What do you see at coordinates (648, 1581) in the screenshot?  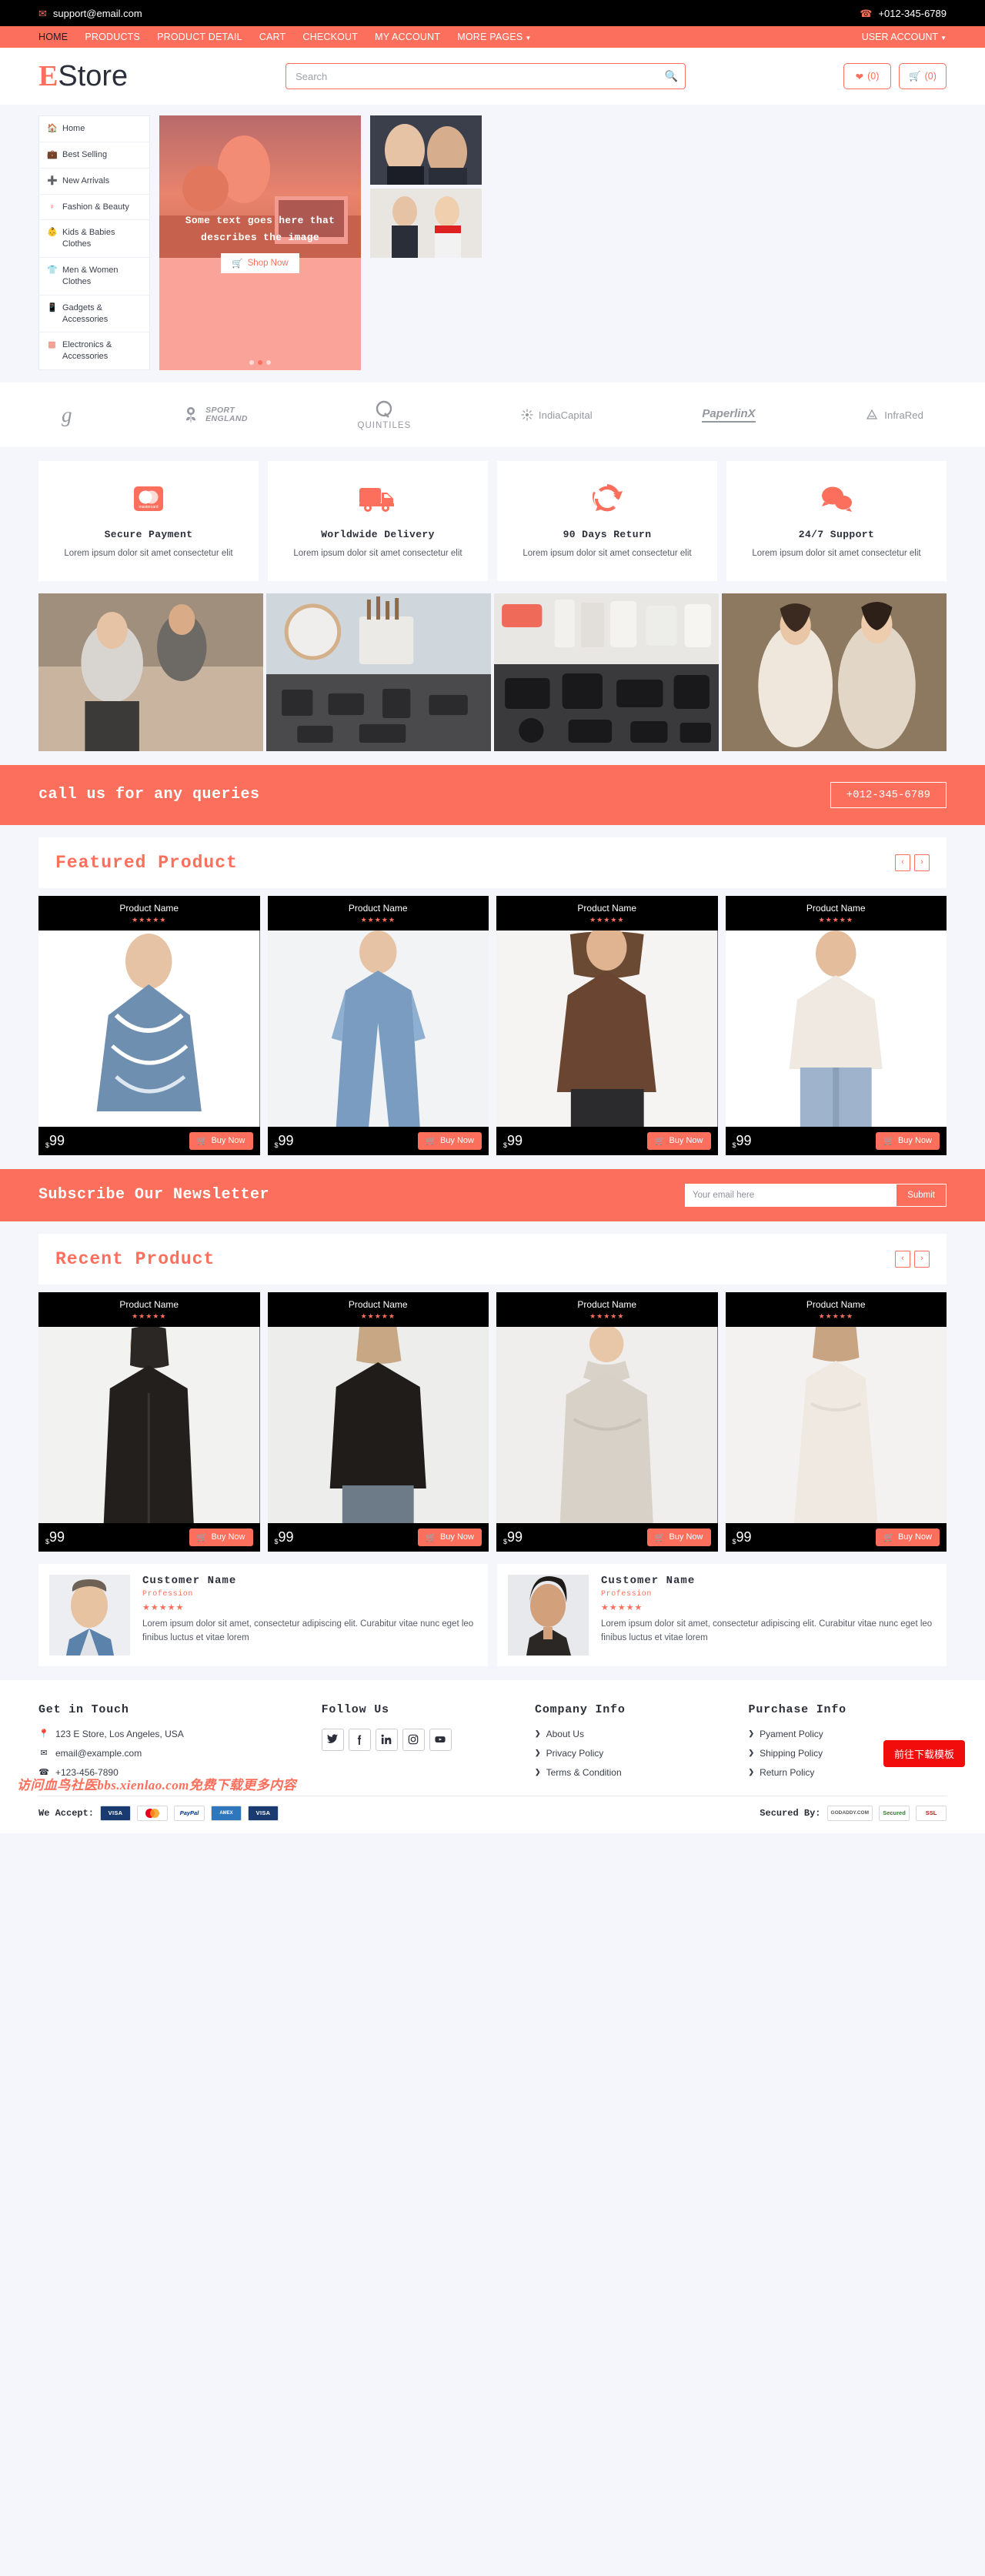 I see `testimonial-name: Customer Name` at bounding box center [648, 1581].